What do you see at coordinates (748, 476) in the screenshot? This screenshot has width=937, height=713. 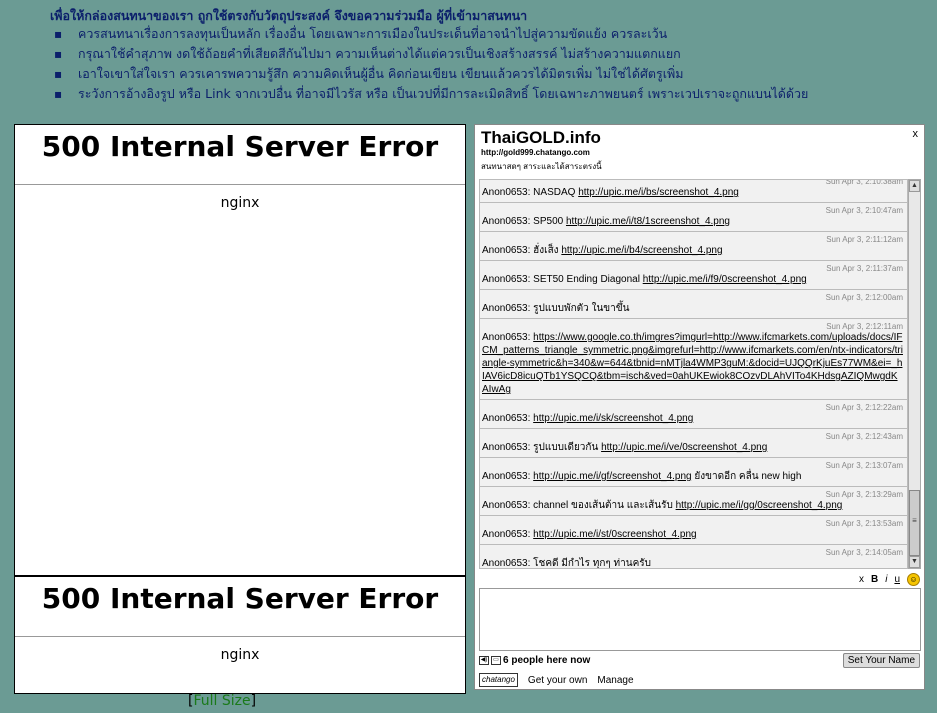 I see `message-text: ยังขาดอีก คลื่น new high` at bounding box center [748, 476].